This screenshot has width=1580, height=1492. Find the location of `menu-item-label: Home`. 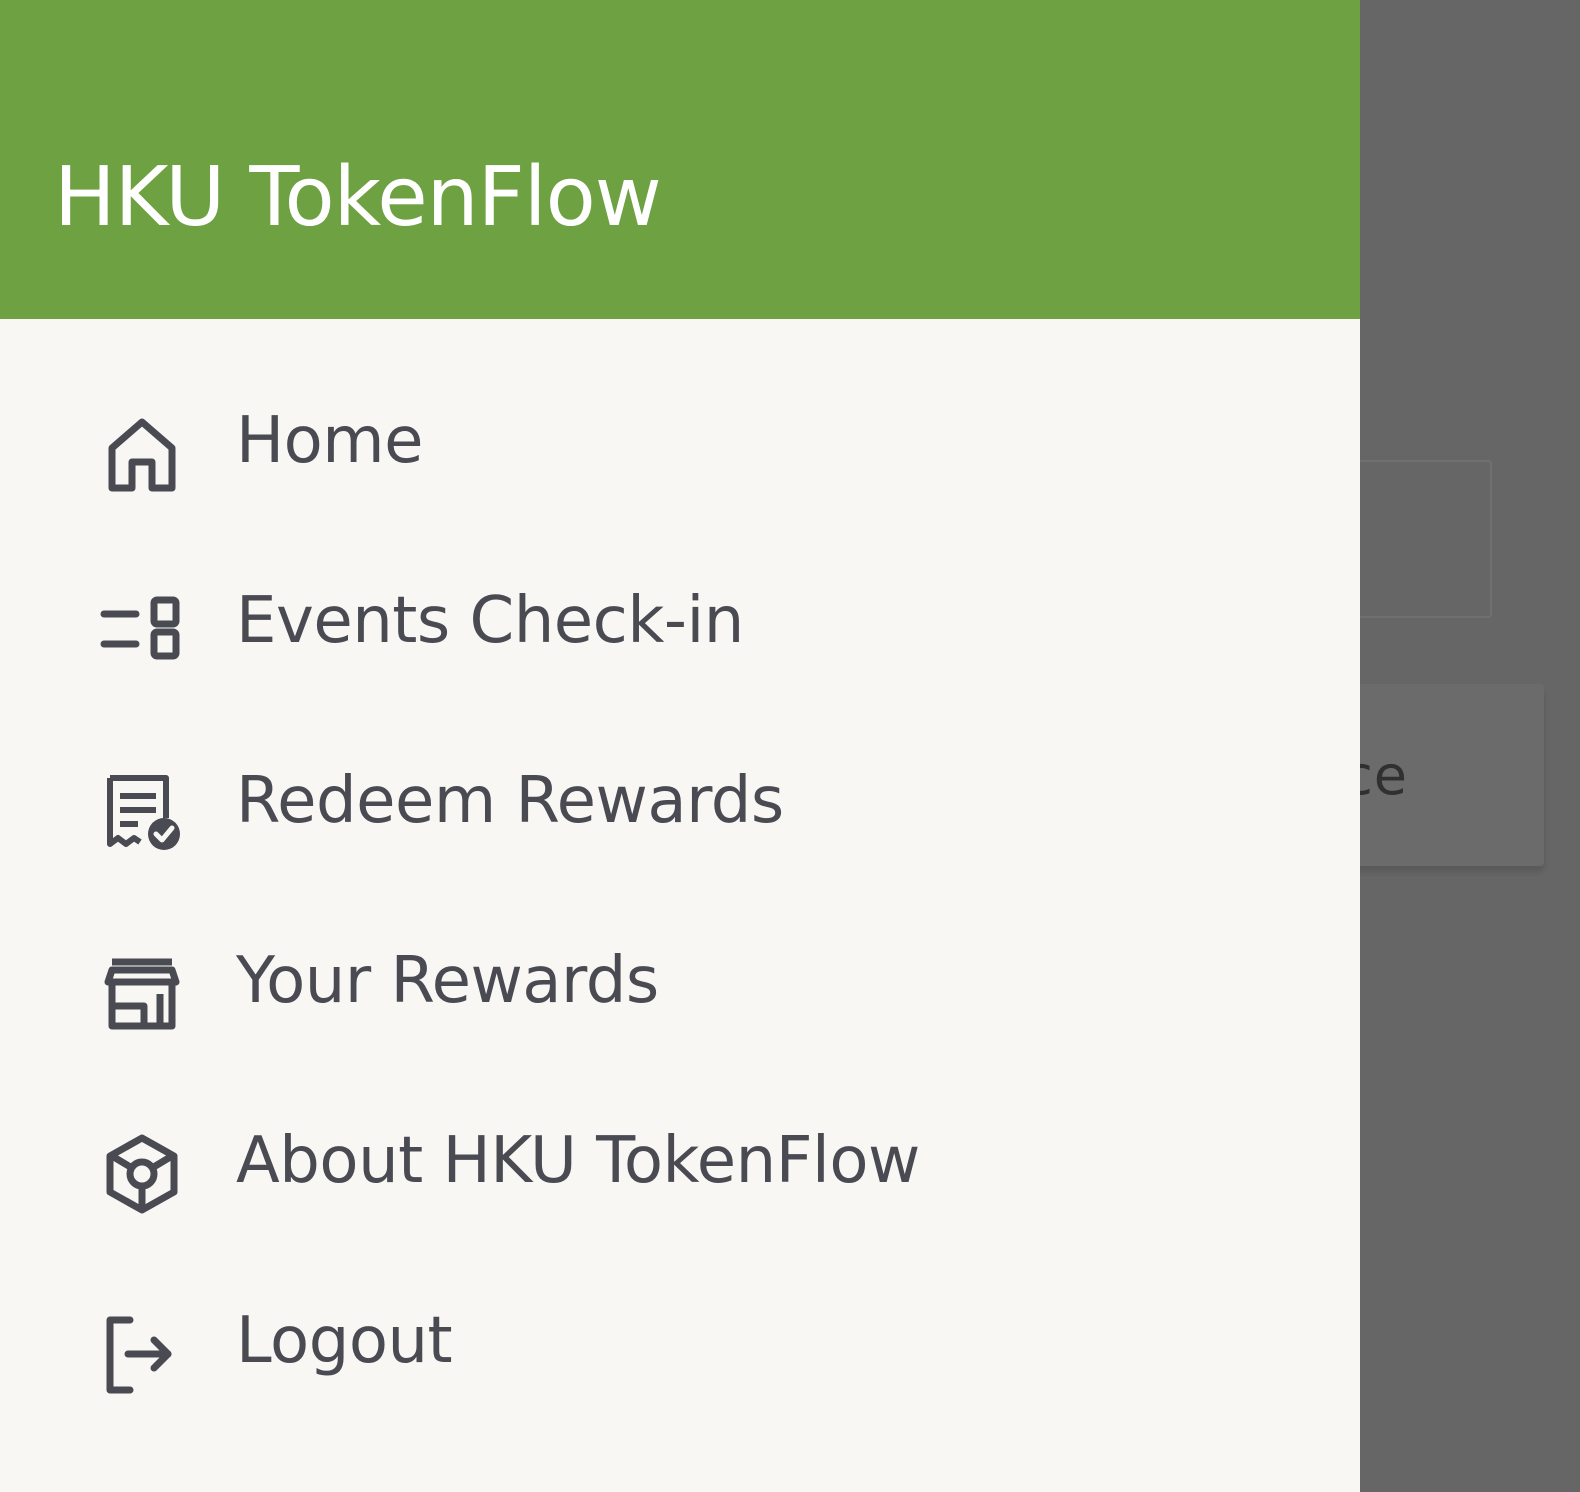

menu-item-label: Home is located at coordinates (330, 441).